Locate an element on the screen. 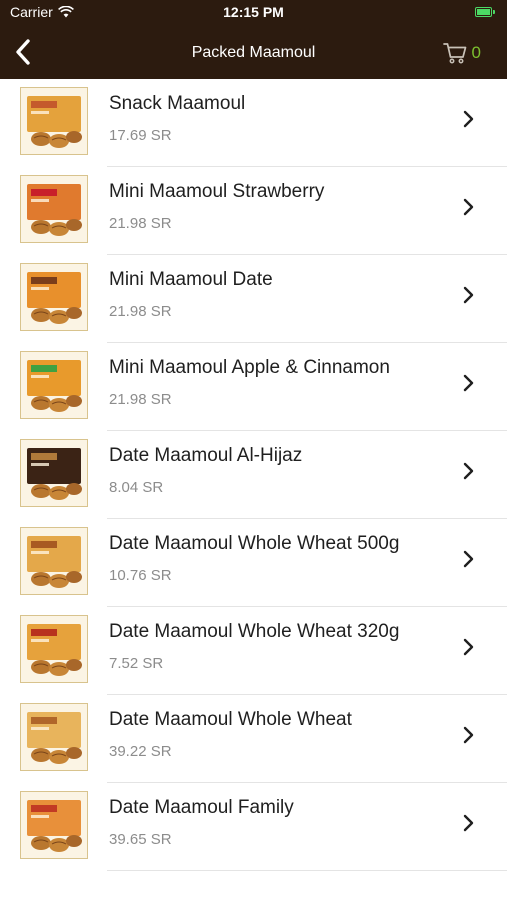 The height and width of the screenshot is (900, 507). back-button is located at coordinates (23, 52).